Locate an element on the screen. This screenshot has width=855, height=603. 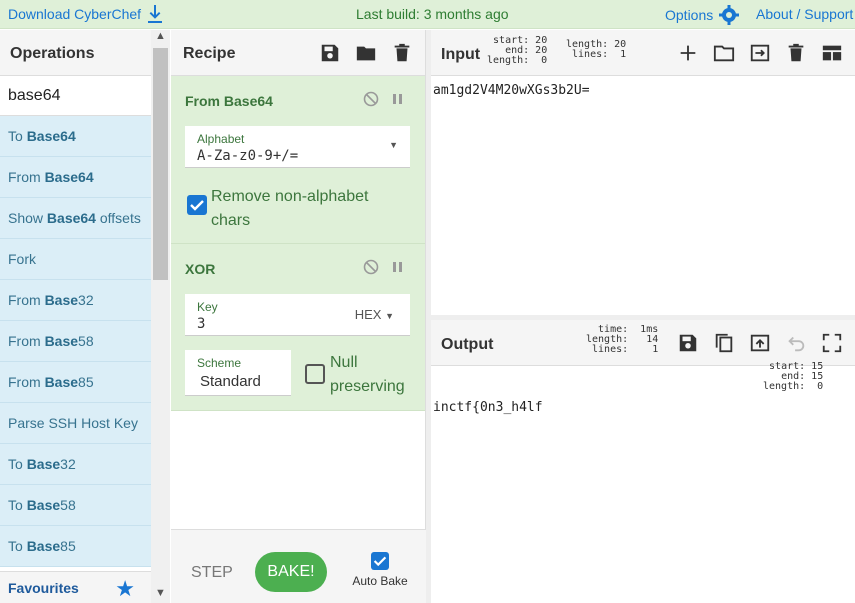
op-item-text: Parse SSH Host Key is located at coordinates (73, 423).